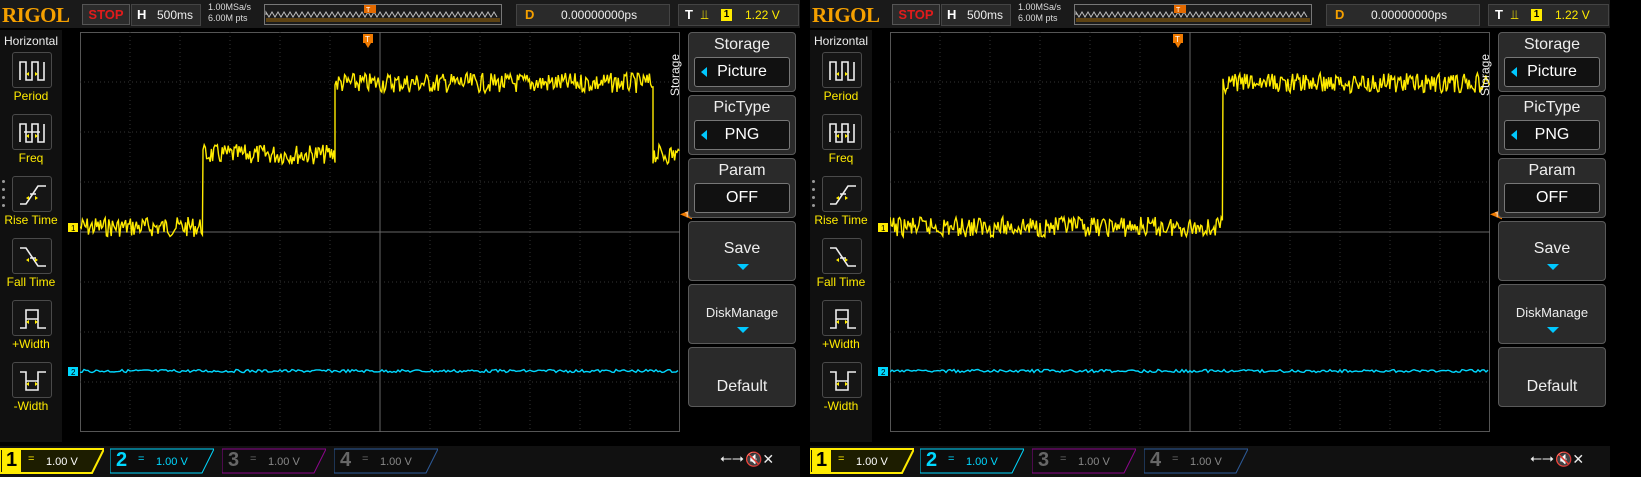 The height and width of the screenshot is (477, 1641). I want to click on softkey-title: Default, so click(1552, 386).